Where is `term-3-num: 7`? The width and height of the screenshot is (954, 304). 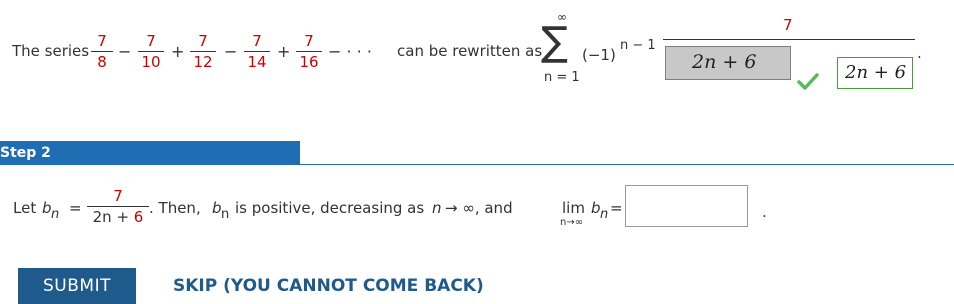
term-3-num: 7 is located at coordinates (203, 41).